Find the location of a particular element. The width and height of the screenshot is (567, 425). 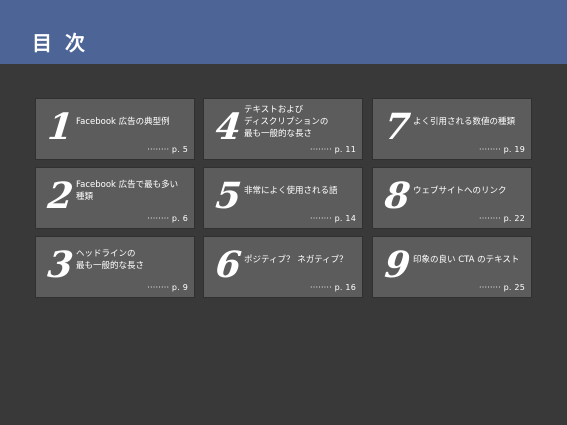

toc-label: テキストおよび ディスクリプションの 最も一般的な長さ is located at coordinates (286, 122).